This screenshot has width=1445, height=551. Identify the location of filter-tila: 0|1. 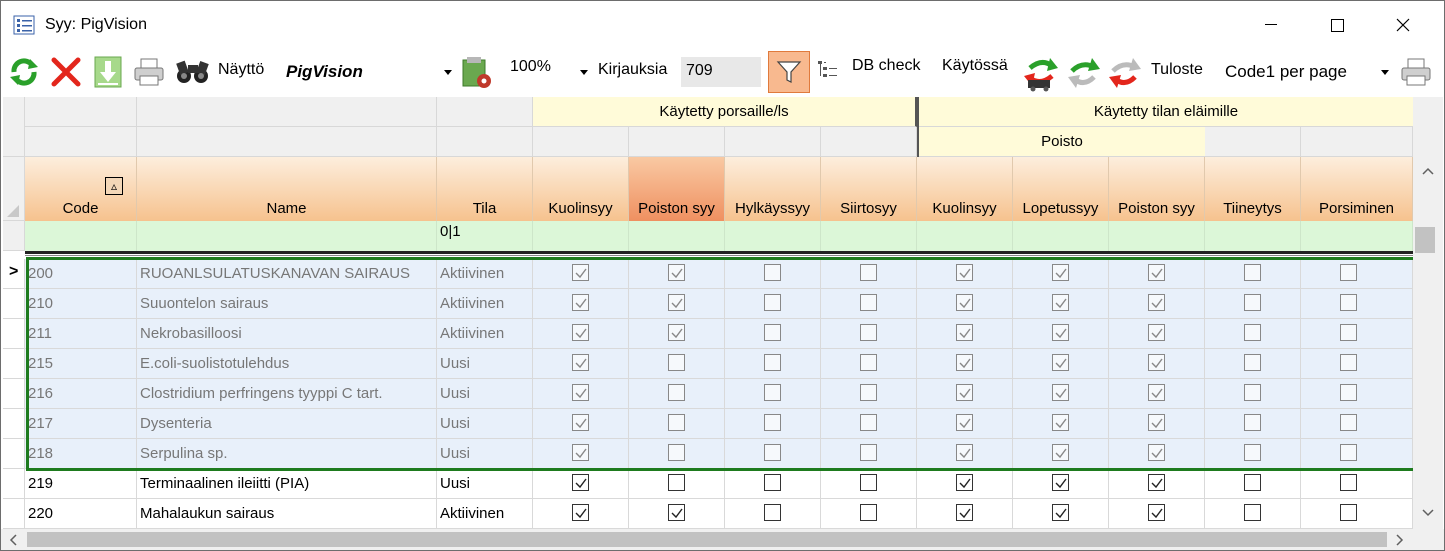
(485, 236).